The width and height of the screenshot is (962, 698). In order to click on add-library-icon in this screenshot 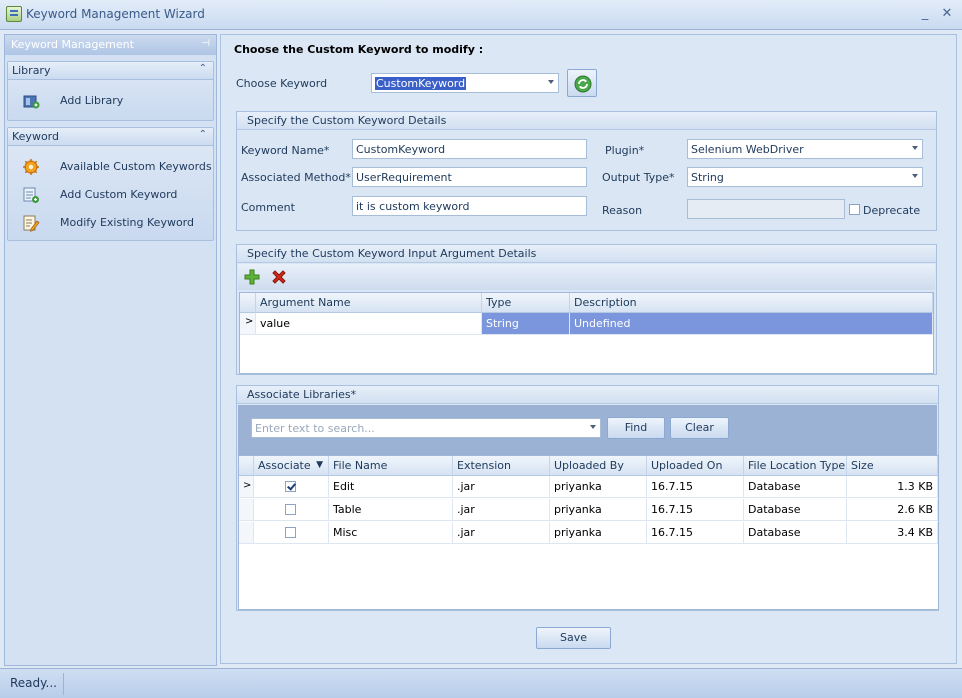, I will do `click(31, 102)`.